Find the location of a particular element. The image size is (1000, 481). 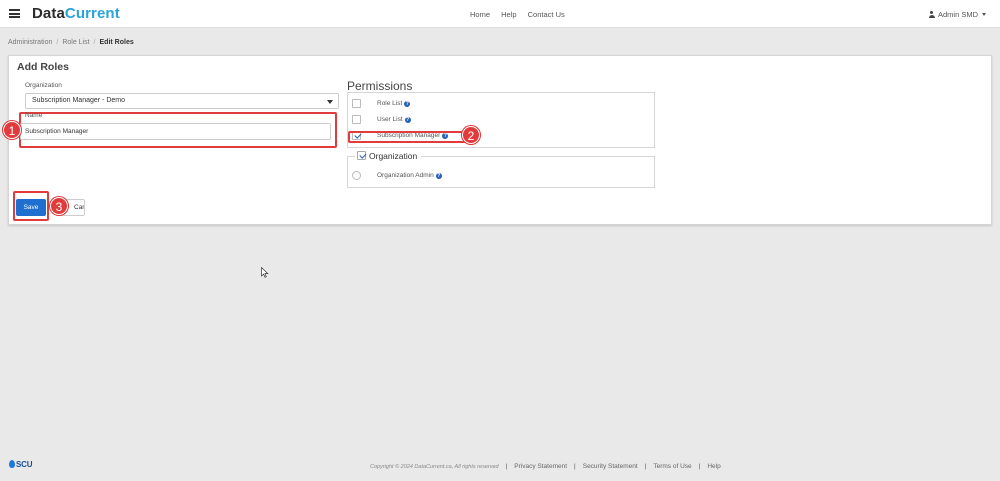

organization-admin-label: Organization Admin is located at coordinates (405, 175).